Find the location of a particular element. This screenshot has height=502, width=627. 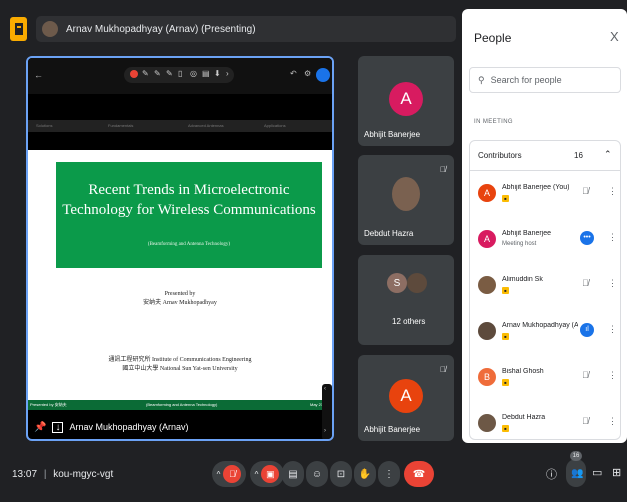

more-options-button: ⋮ is located at coordinates (389, 474).